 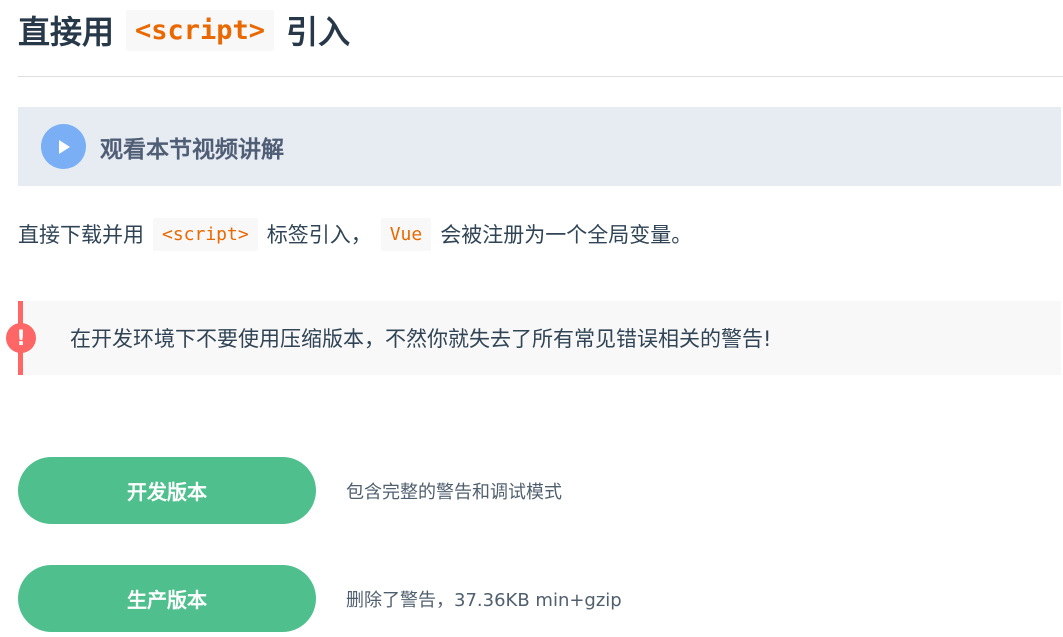 I want to click on page-title: 直接用 <script> 引入, so click(x=184, y=30).